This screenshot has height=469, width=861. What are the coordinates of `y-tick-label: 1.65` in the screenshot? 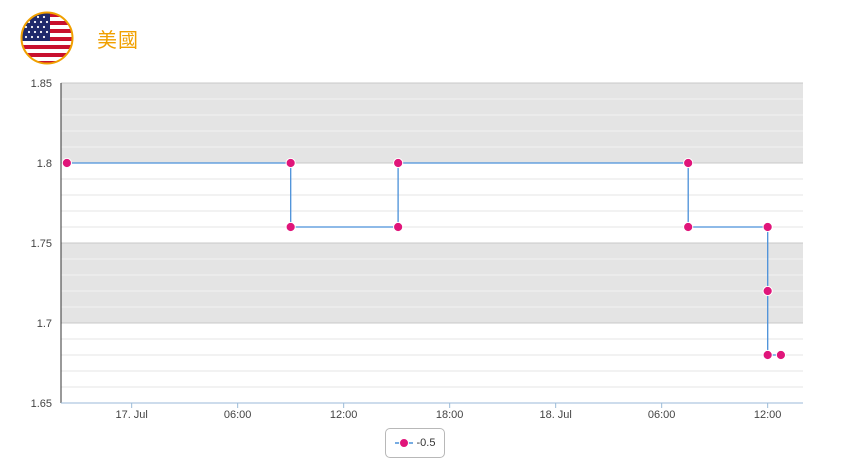 It's located at (41, 404).